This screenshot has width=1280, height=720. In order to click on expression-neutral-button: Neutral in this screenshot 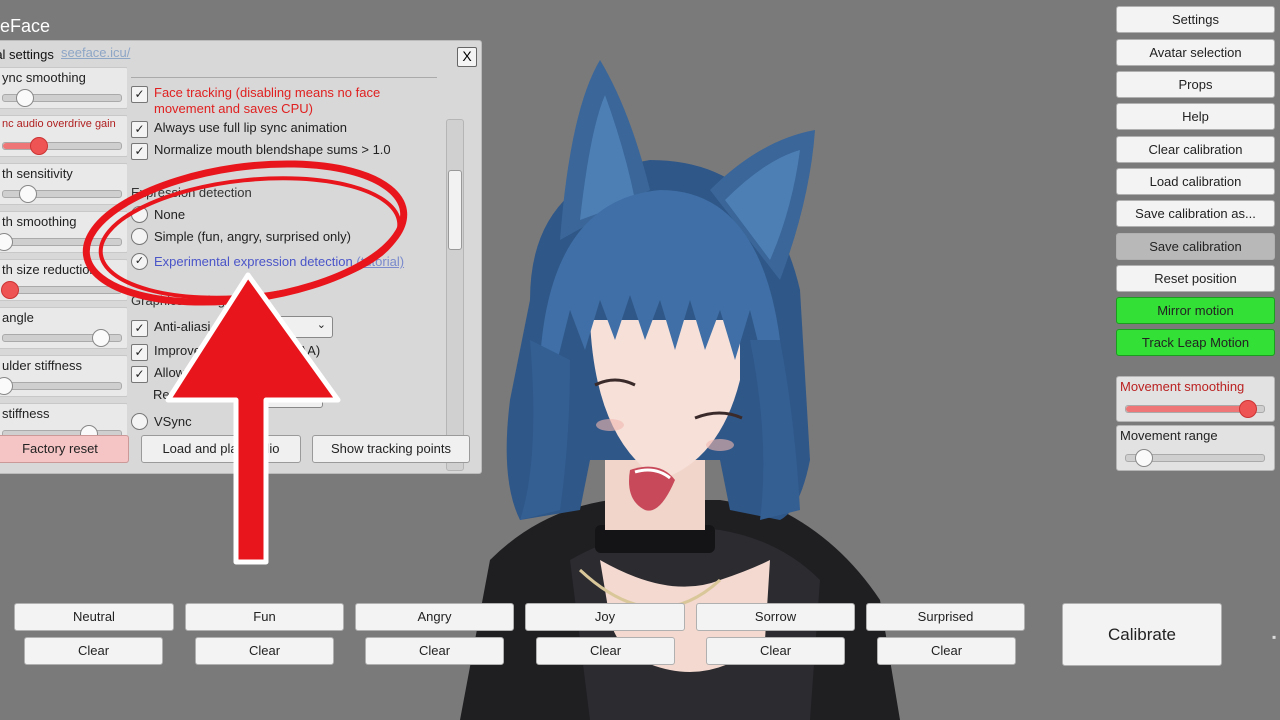, I will do `click(94, 617)`.